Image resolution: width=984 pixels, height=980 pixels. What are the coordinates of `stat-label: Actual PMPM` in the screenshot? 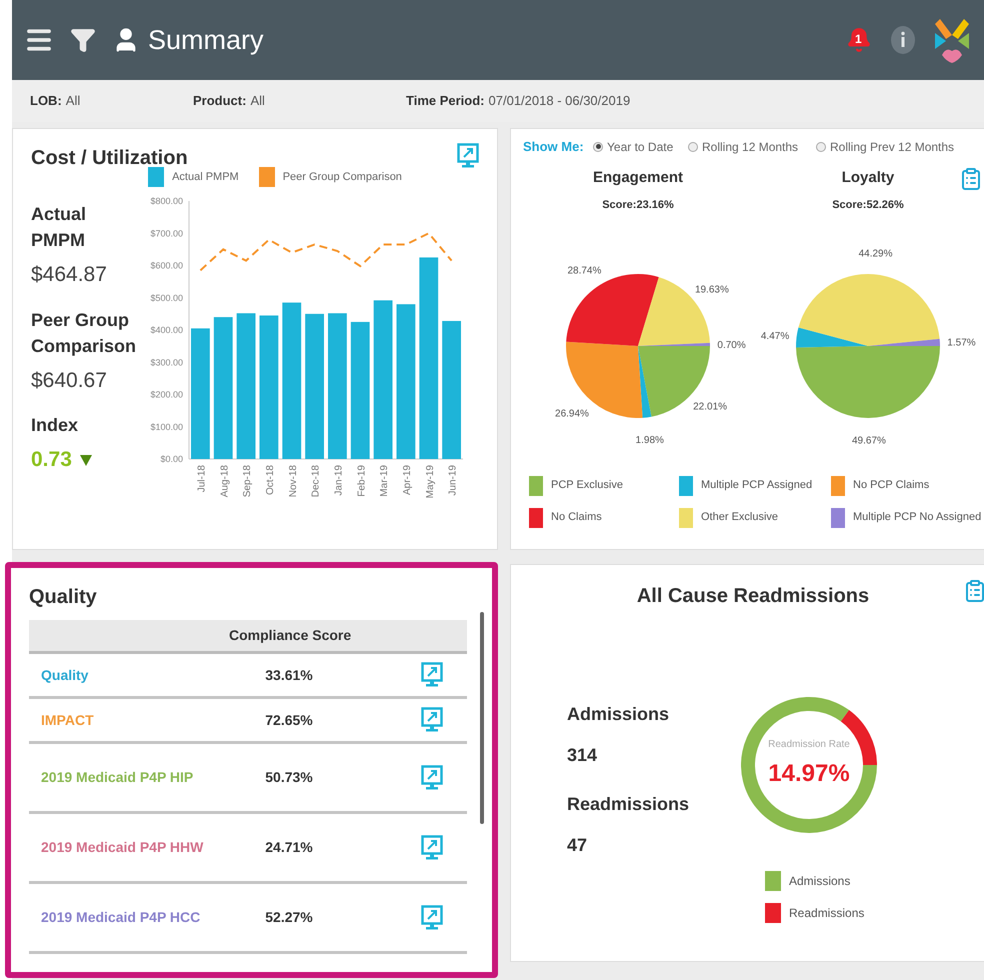 It's located at (59, 227).